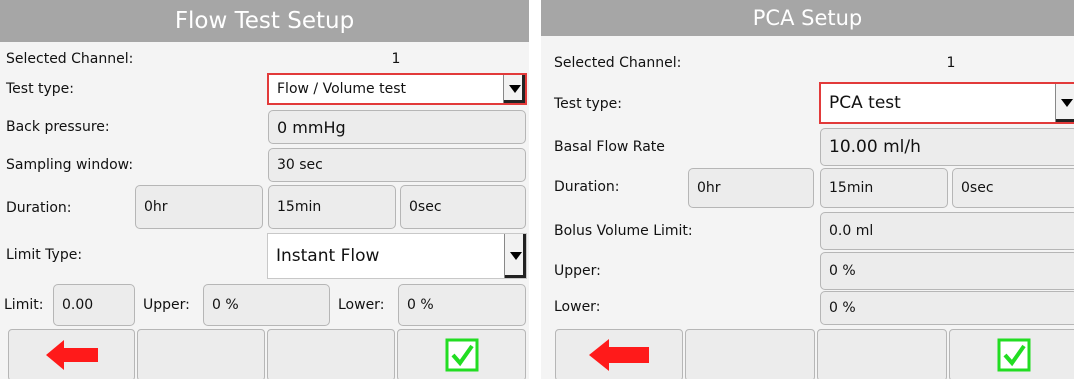  What do you see at coordinates (328, 256) in the screenshot?
I see `limit-type-value: Instant Flow` at bounding box center [328, 256].